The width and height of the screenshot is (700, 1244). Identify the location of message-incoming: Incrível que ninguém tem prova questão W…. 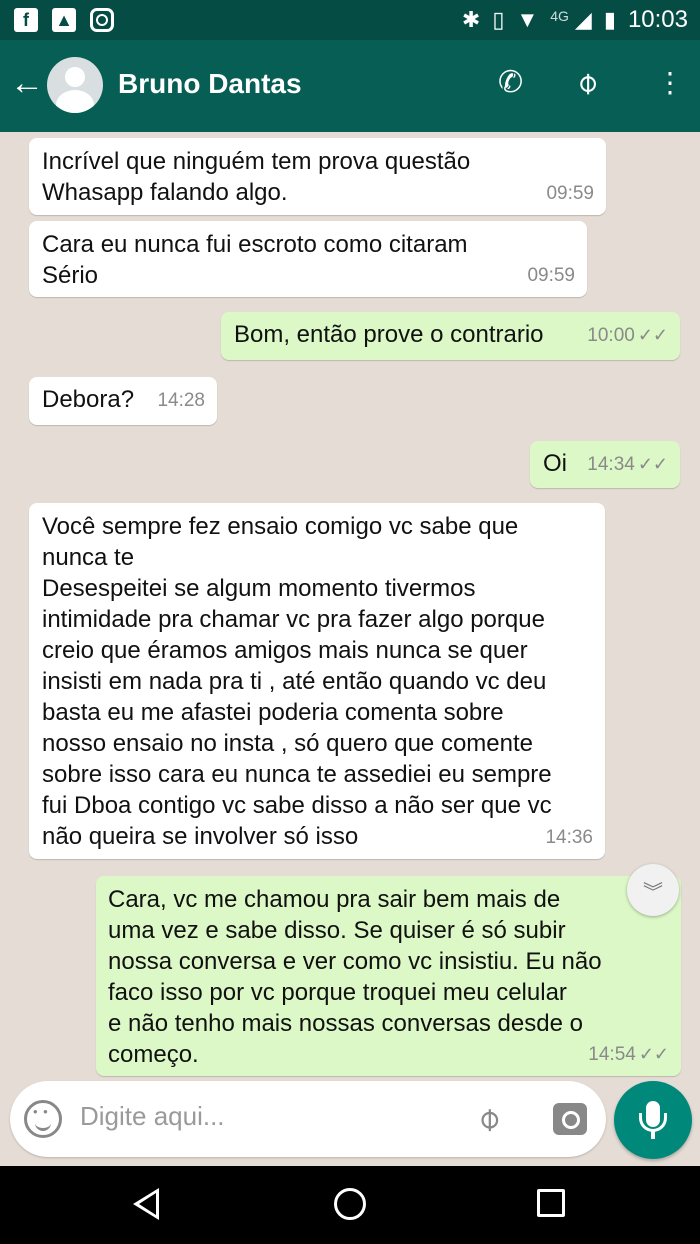
(317, 176).